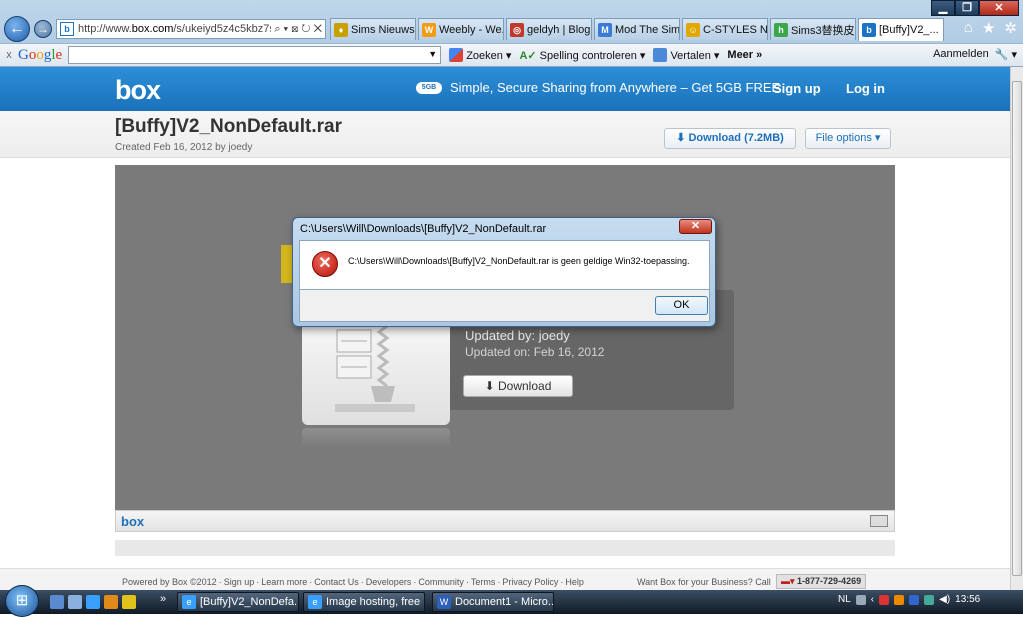  What do you see at coordinates (730, 138) in the screenshot?
I see `download-button: ⬇ Download (7.2MB)` at bounding box center [730, 138].